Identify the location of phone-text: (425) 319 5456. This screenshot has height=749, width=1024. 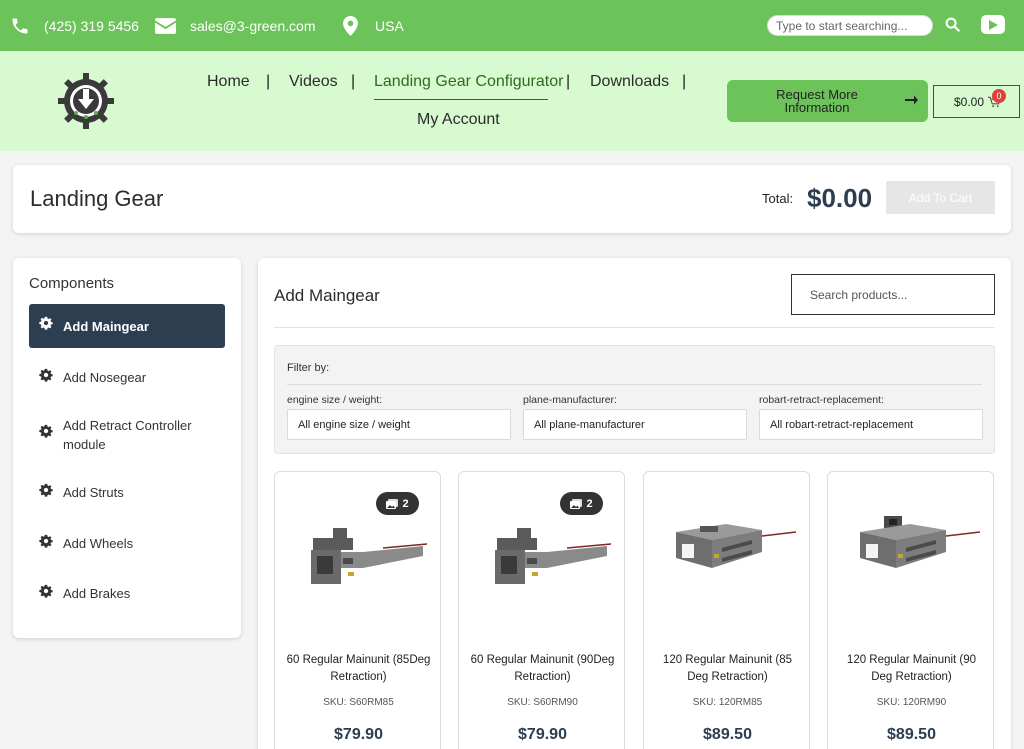
(91, 25).